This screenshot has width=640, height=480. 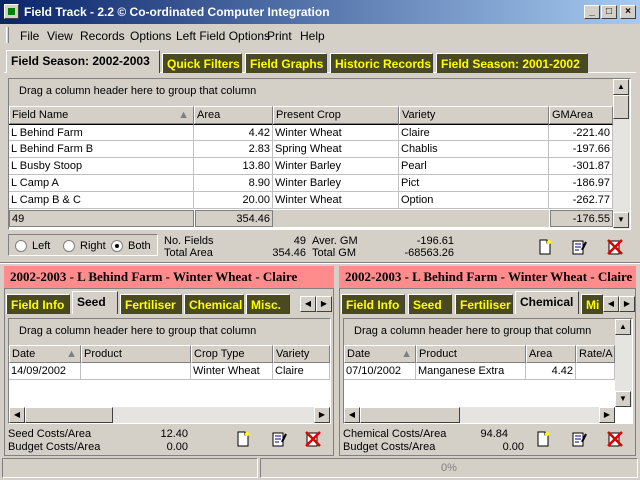 I want to click on seed-col-variety: Variety, so click(x=301, y=354).